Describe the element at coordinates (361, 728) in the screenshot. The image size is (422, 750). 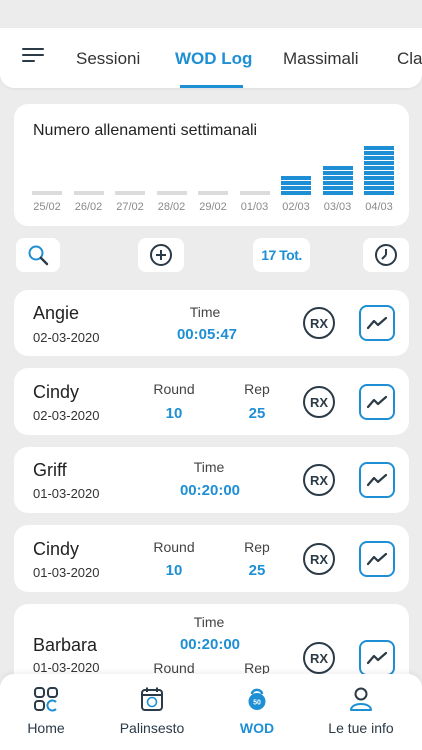
I see `nav-le-tue-info-label: Le tue info` at that location.